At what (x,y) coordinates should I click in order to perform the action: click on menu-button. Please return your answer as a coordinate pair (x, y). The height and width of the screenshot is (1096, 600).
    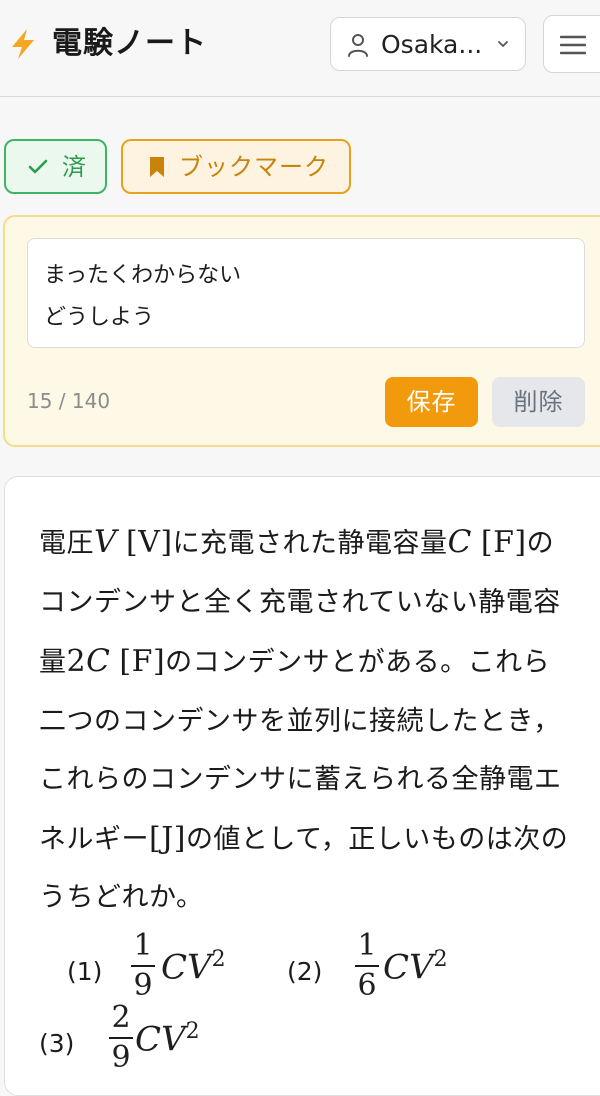
    Looking at the image, I should click on (571, 44).